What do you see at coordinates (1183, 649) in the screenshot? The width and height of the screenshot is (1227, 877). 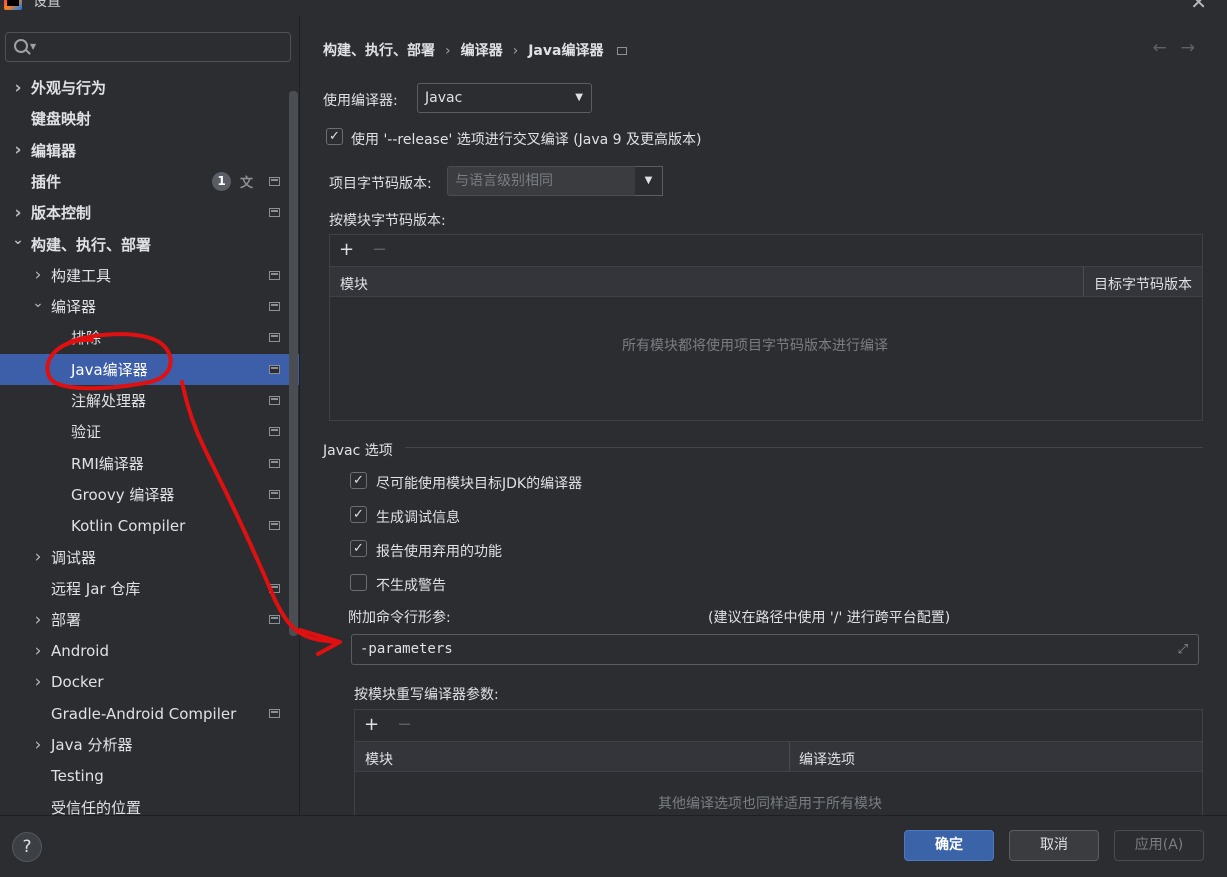 I see `expand-icon: ⤢` at bounding box center [1183, 649].